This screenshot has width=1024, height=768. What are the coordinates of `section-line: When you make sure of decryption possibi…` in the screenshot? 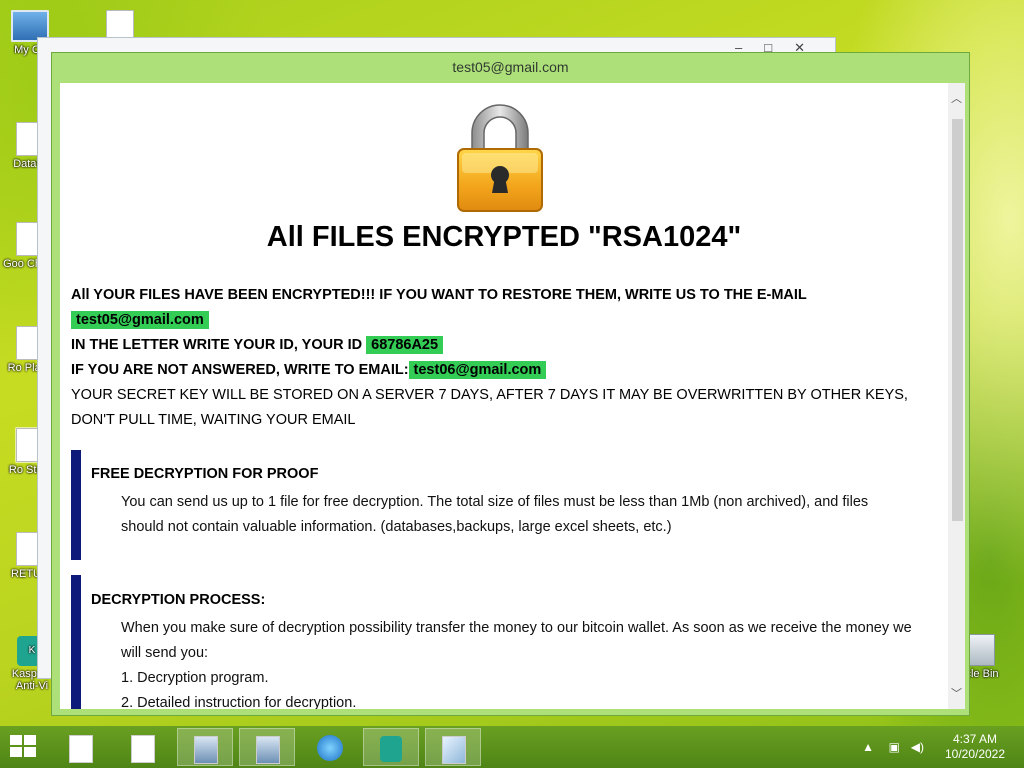 It's located at (516, 628).